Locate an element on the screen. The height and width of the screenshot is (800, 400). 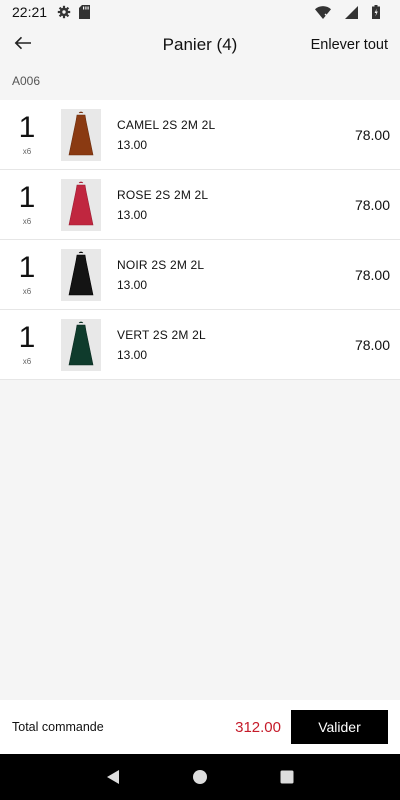
battery-icon is located at coordinates (376, 12).